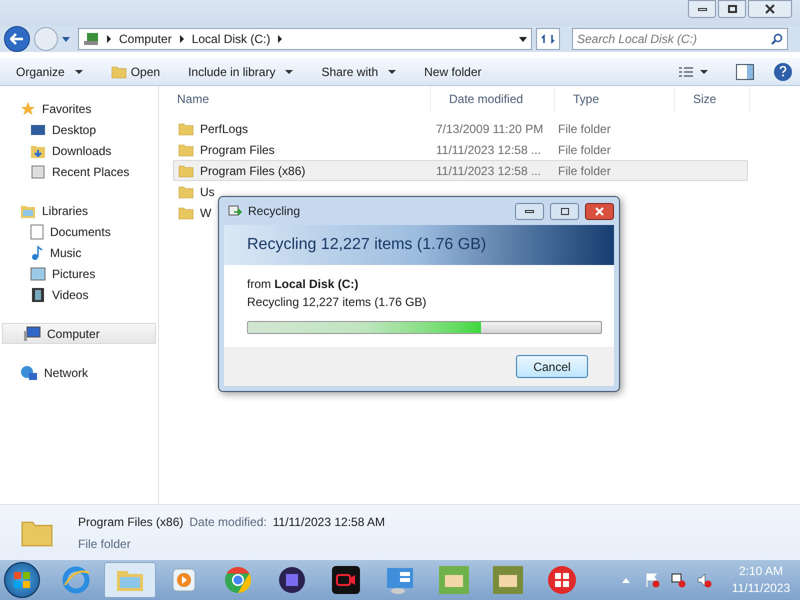 The height and width of the screenshot is (600, 800). What do you see at coordinates (207, 192) in the screenshot?
I see `file-name: Us` at bounding box center [207, 192].